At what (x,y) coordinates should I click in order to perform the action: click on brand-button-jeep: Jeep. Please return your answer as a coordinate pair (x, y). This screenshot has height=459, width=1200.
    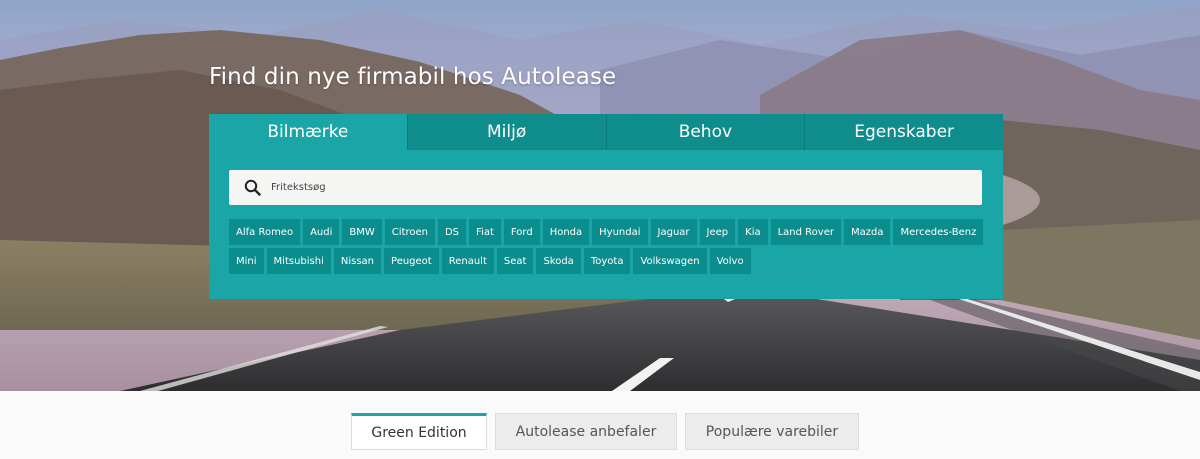
    Looking at the image, I should click on (717, 232).